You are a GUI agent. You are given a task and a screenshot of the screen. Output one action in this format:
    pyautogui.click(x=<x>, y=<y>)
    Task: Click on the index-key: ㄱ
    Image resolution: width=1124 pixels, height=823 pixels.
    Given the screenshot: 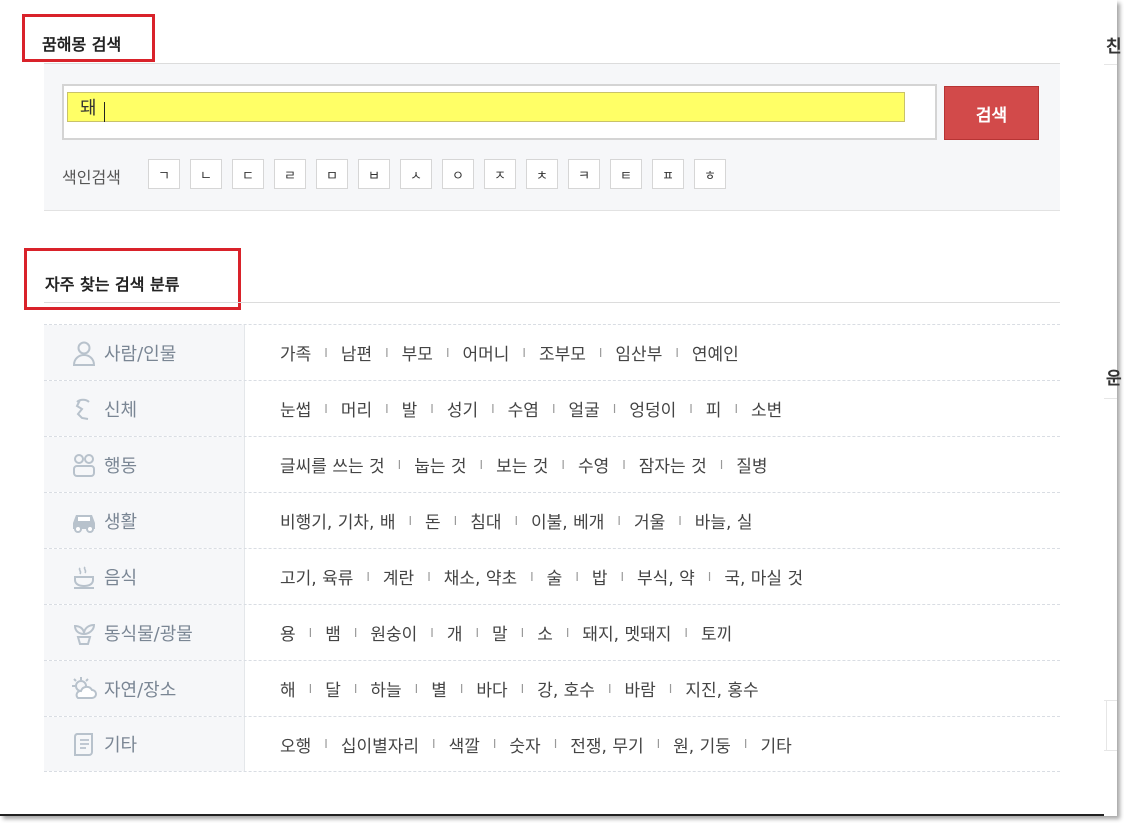 What is the action you would take?
    pyautogui.click(x=164, y=174)
    